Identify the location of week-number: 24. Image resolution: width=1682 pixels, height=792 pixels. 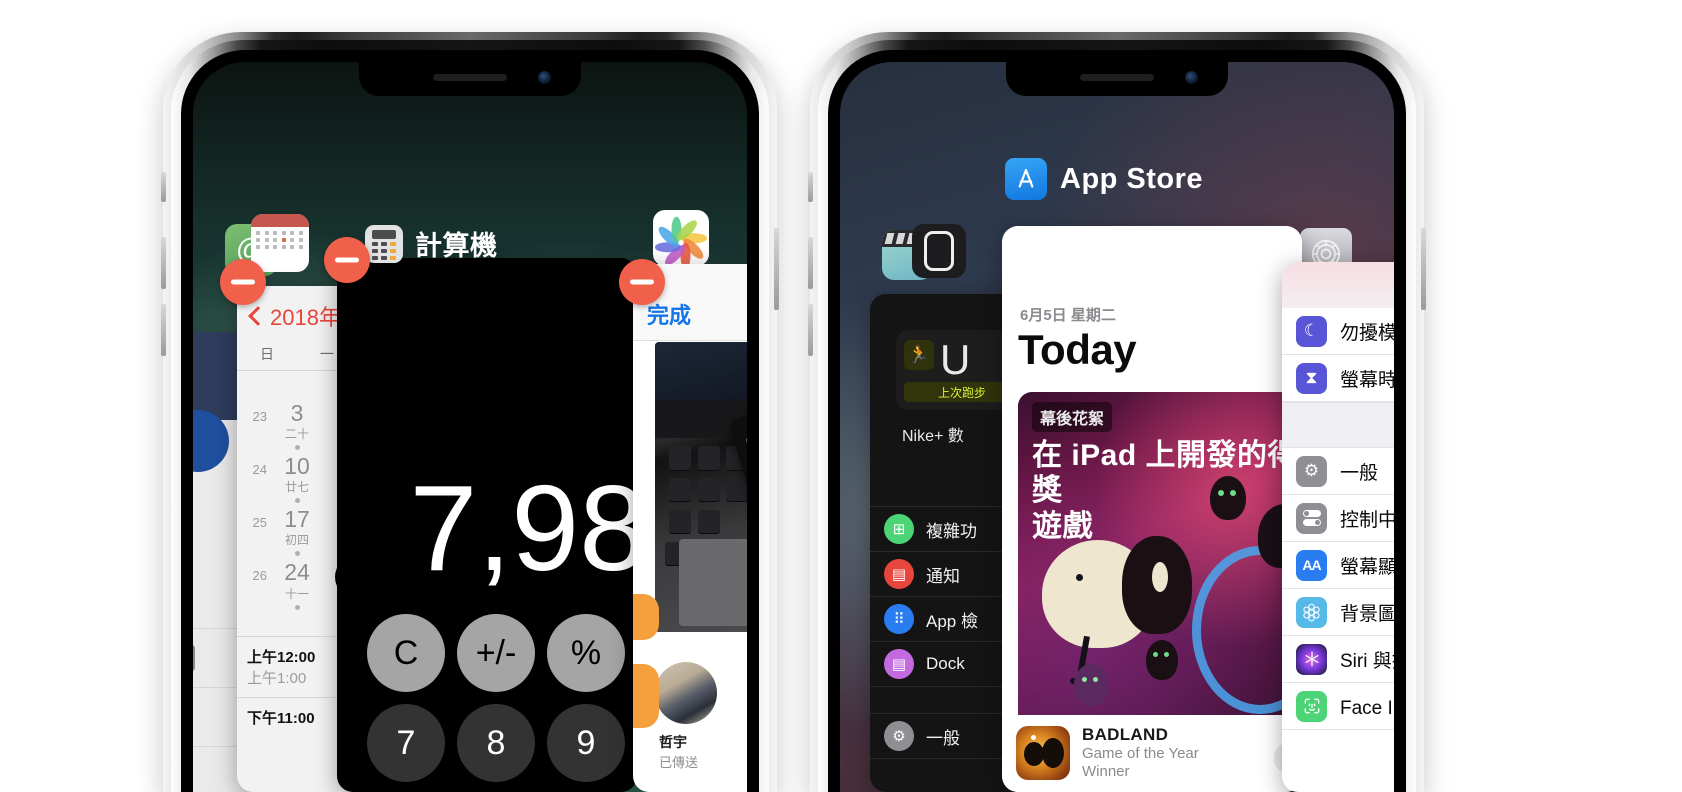
(252, 465).